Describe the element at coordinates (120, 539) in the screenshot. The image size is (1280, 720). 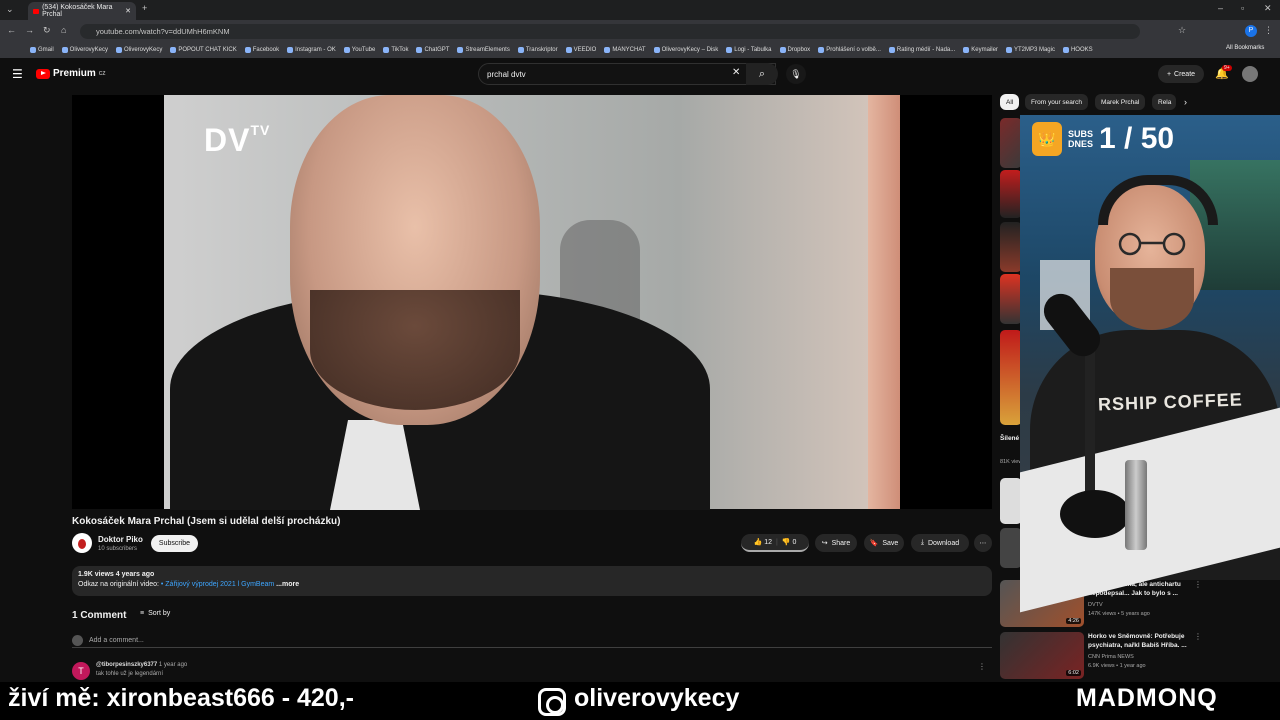
I see `channel-name: Doktor Piko` at that location.